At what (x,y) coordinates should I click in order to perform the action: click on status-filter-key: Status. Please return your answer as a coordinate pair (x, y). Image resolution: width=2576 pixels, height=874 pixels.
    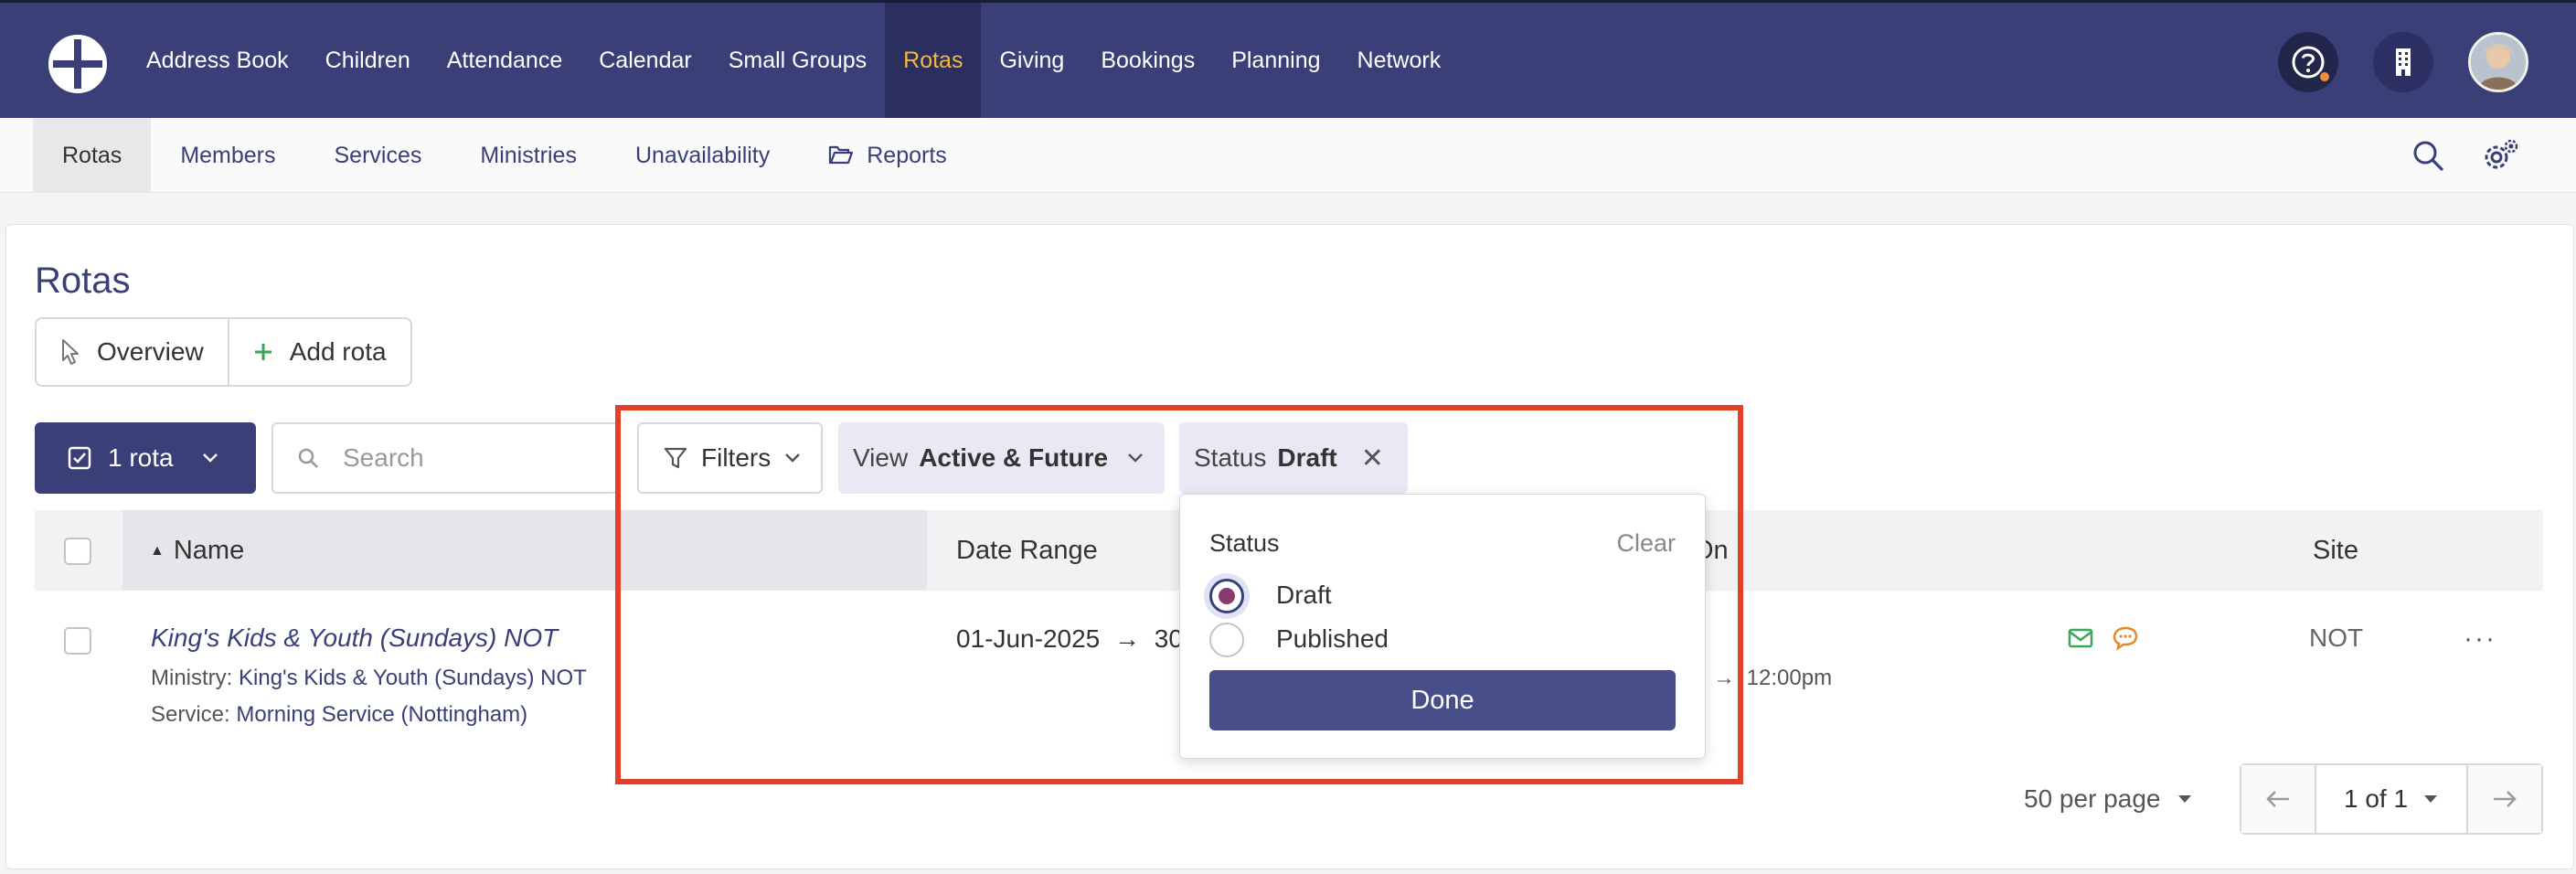
    Looking at the image, I should click on (1231, 457).